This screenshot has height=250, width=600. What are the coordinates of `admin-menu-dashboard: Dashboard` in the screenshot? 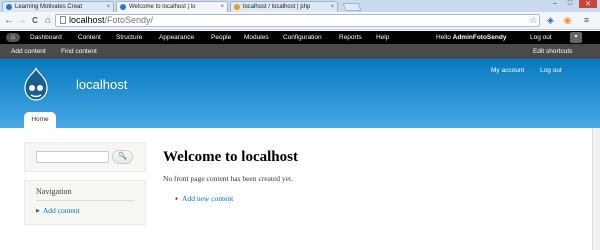 It's located at (46, 38).